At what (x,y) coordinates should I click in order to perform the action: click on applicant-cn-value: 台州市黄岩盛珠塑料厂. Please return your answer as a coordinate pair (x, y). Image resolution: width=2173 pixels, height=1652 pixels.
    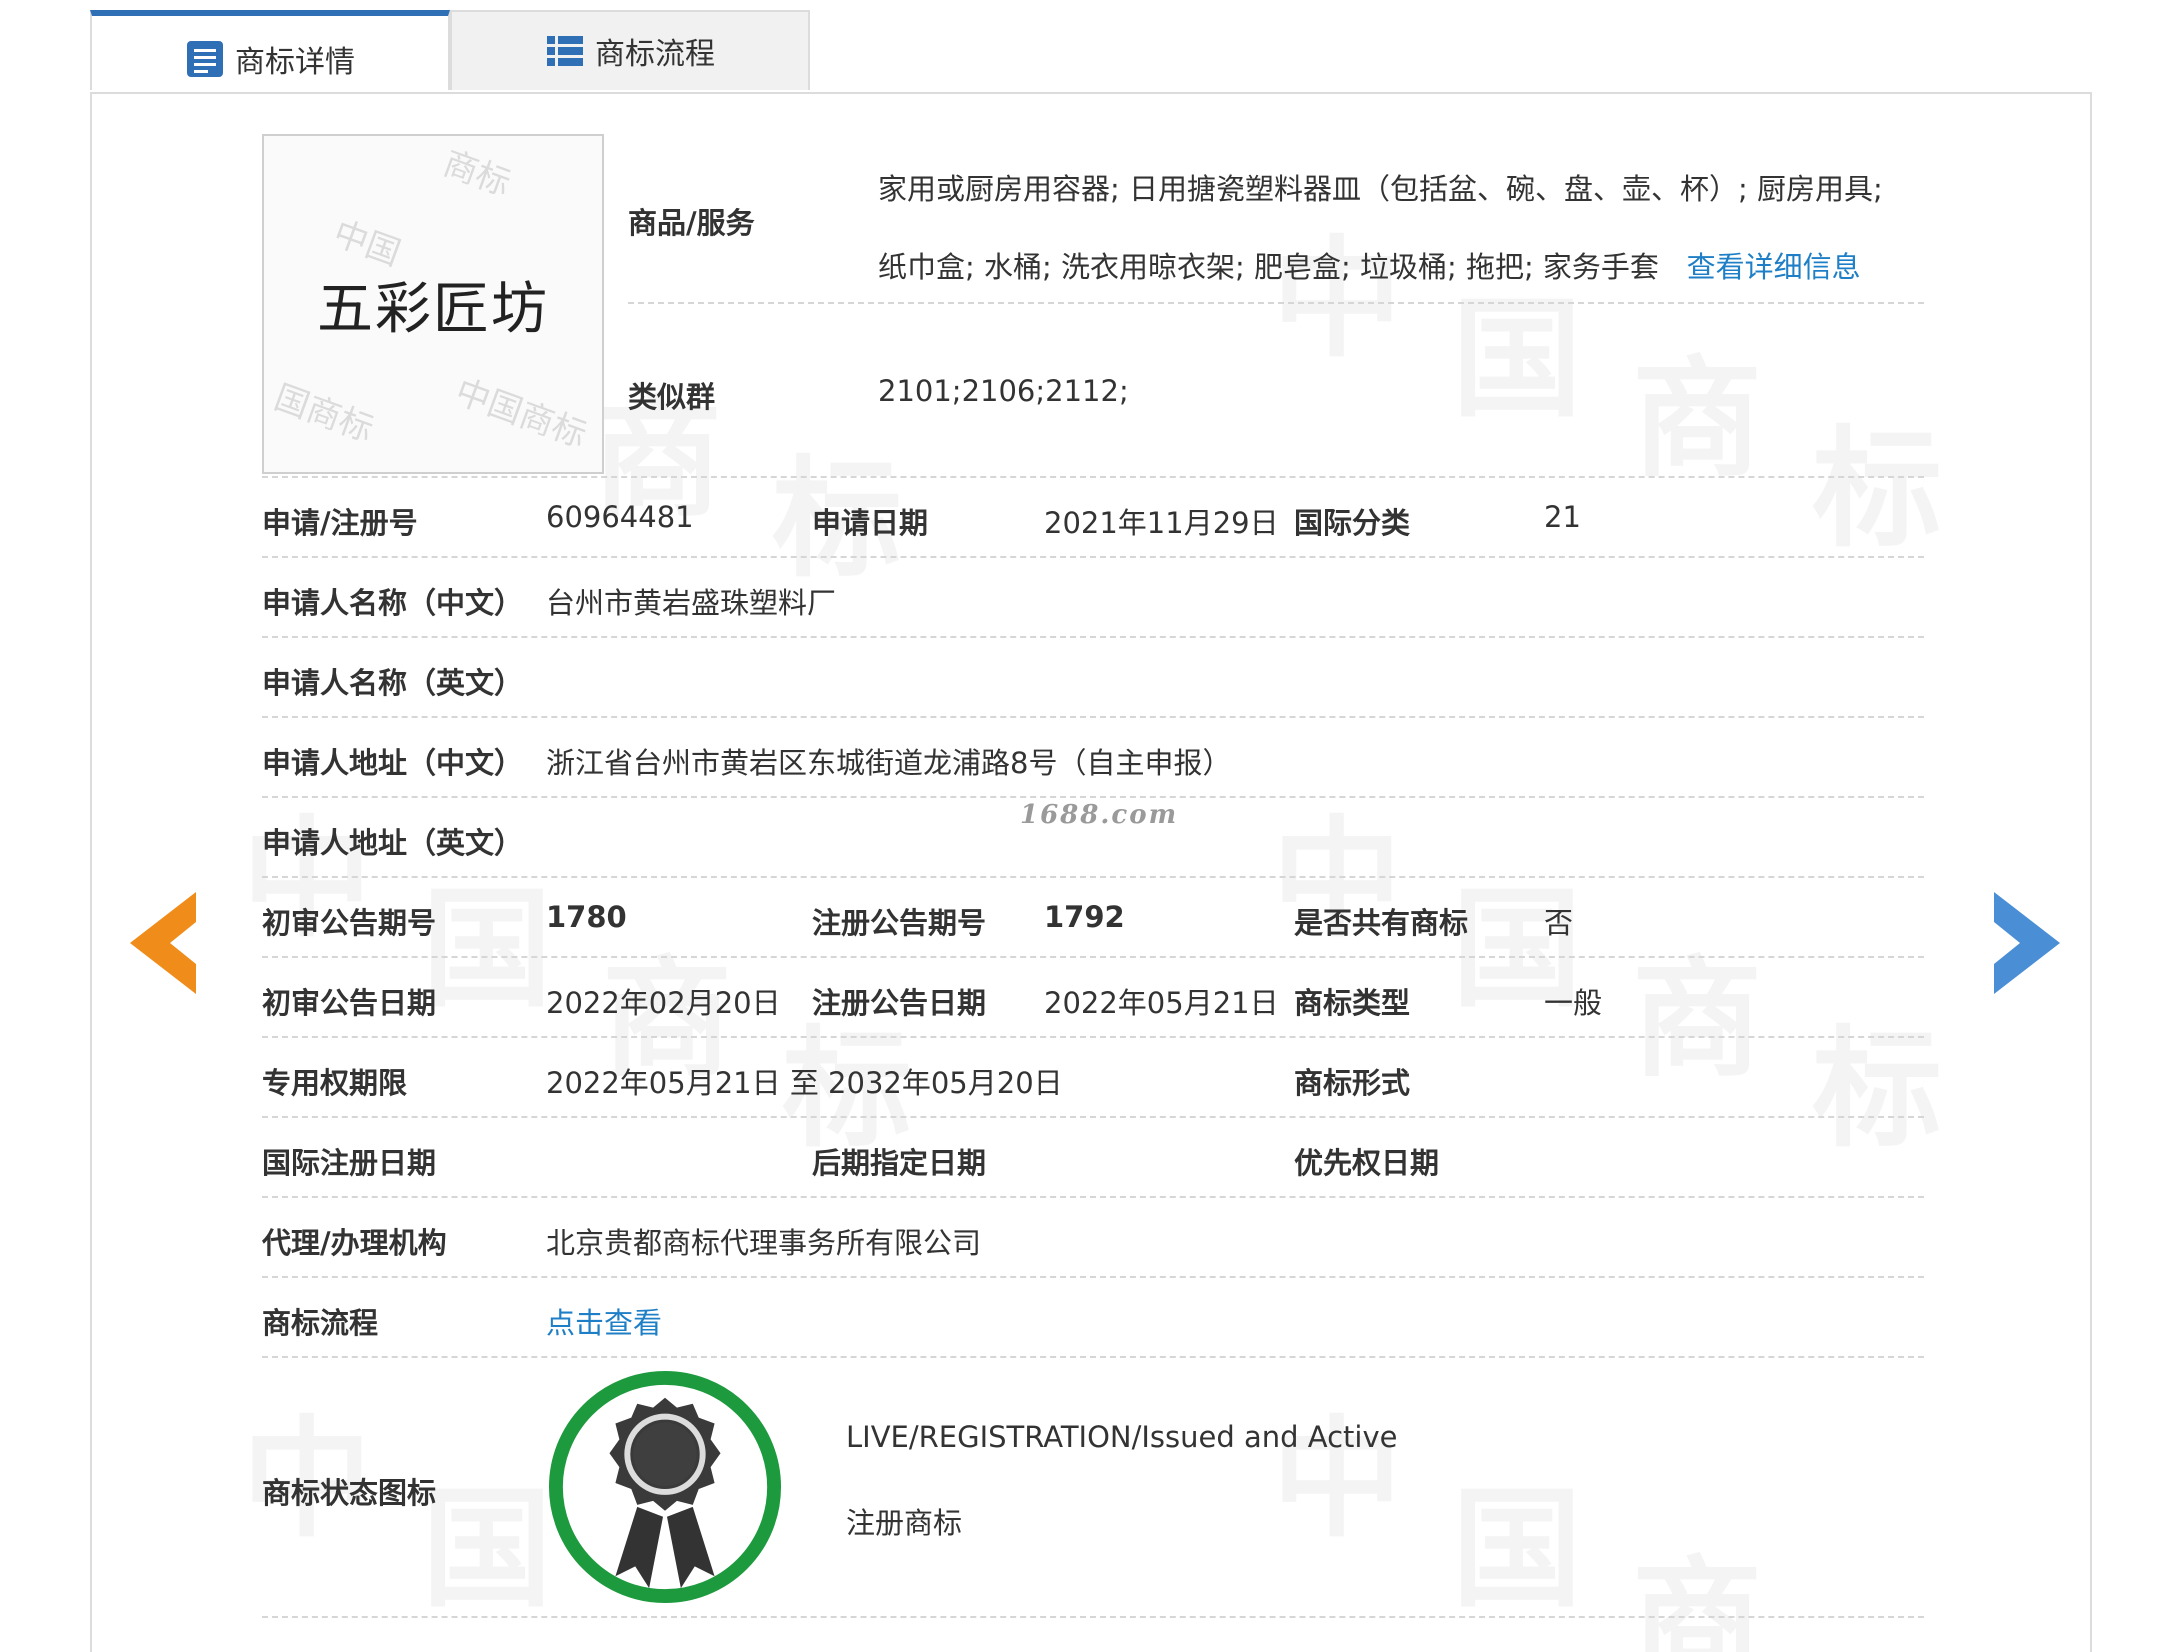
    Looking at the image, I should click on (691, 603).